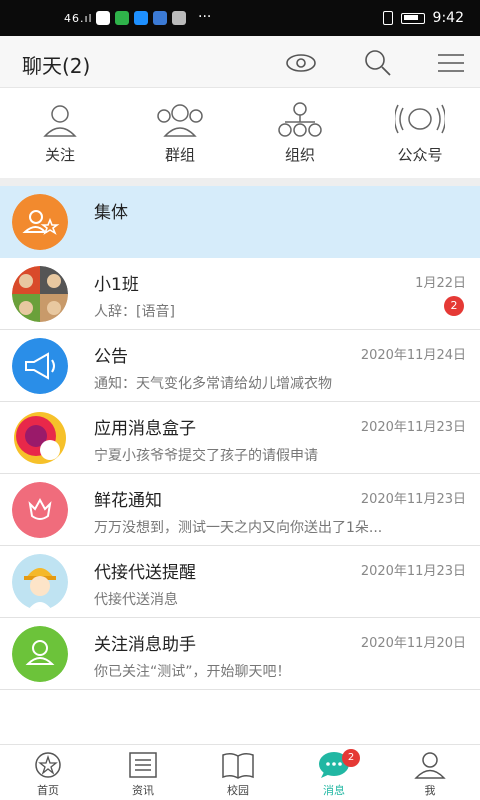 The height and width of the screenshot is (800, 480). What do you see at coordinates (111, 357) in the screenshot?
I see `chat-name: 公告` at bounding box center [111, 357].